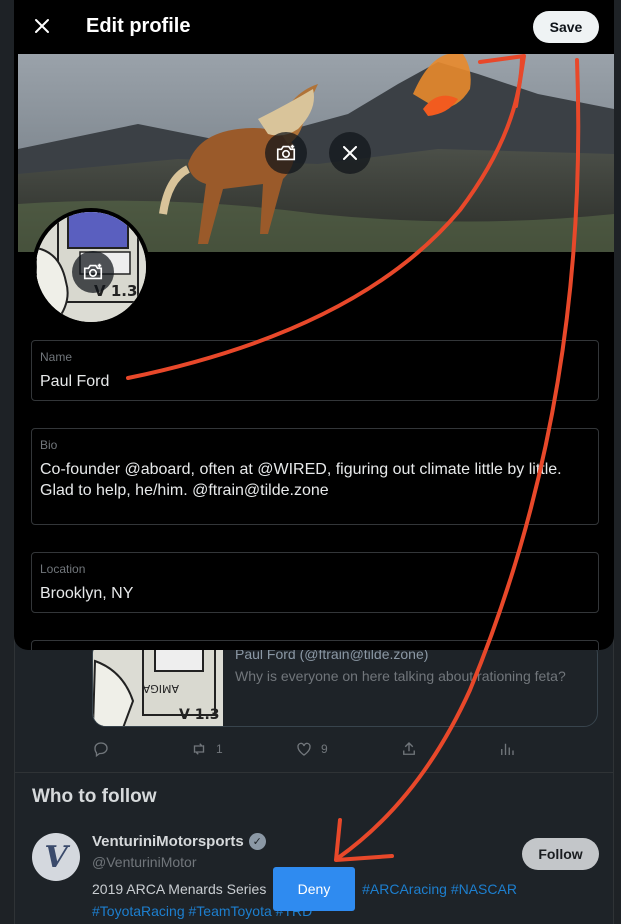  I want to click on website-field, so click(315, 645).